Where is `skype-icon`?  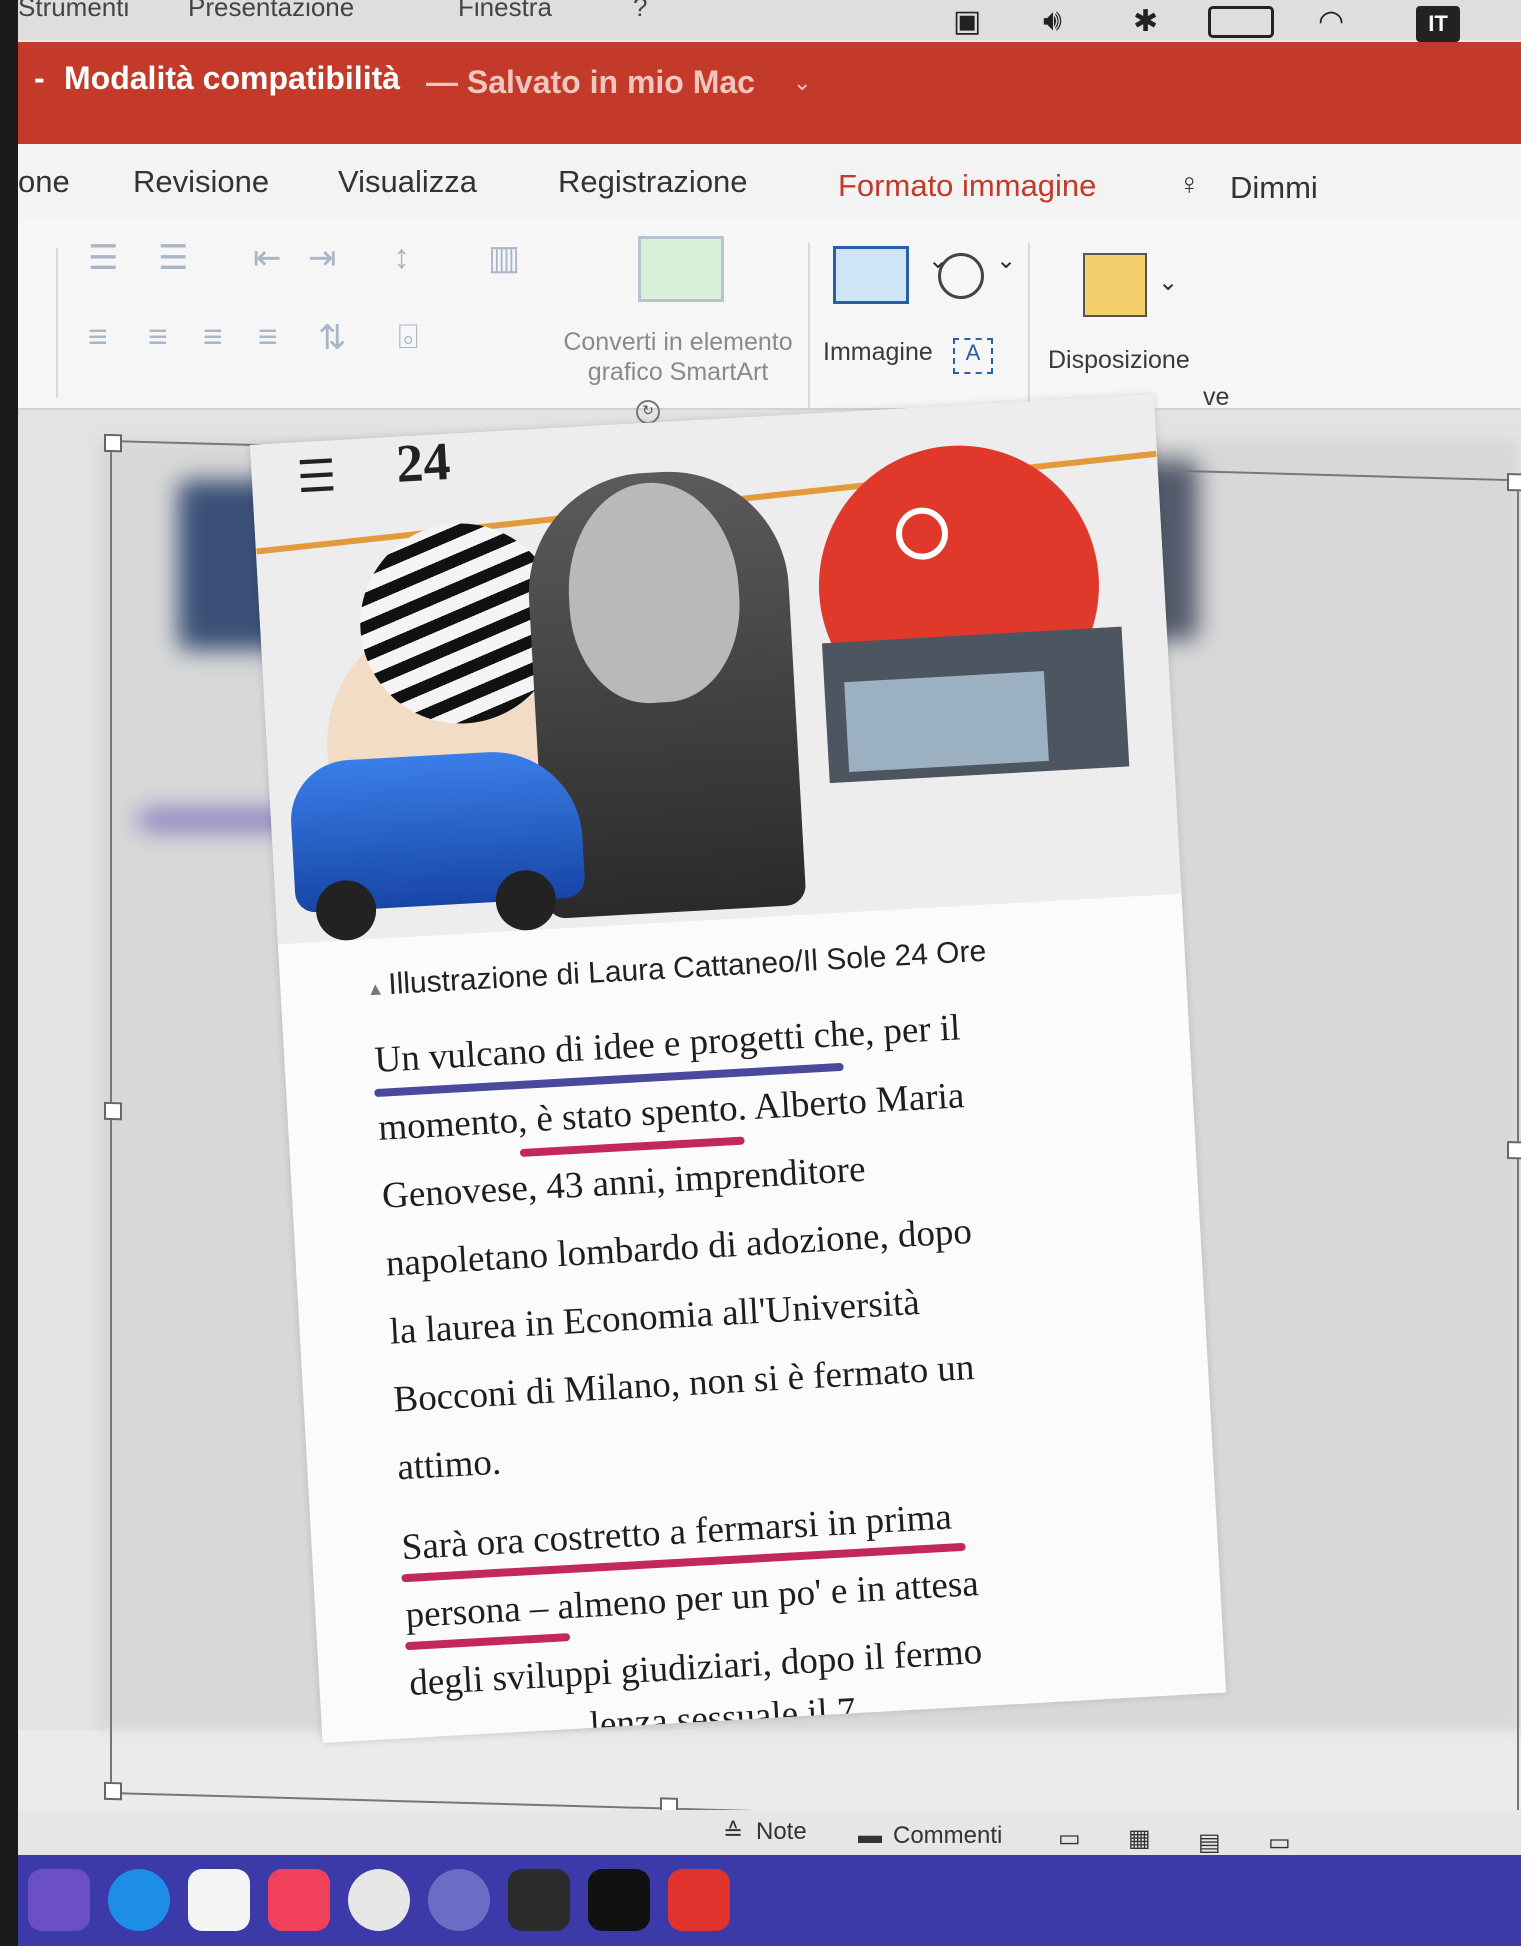 skype-icon is located at coordinates (139, 1900).